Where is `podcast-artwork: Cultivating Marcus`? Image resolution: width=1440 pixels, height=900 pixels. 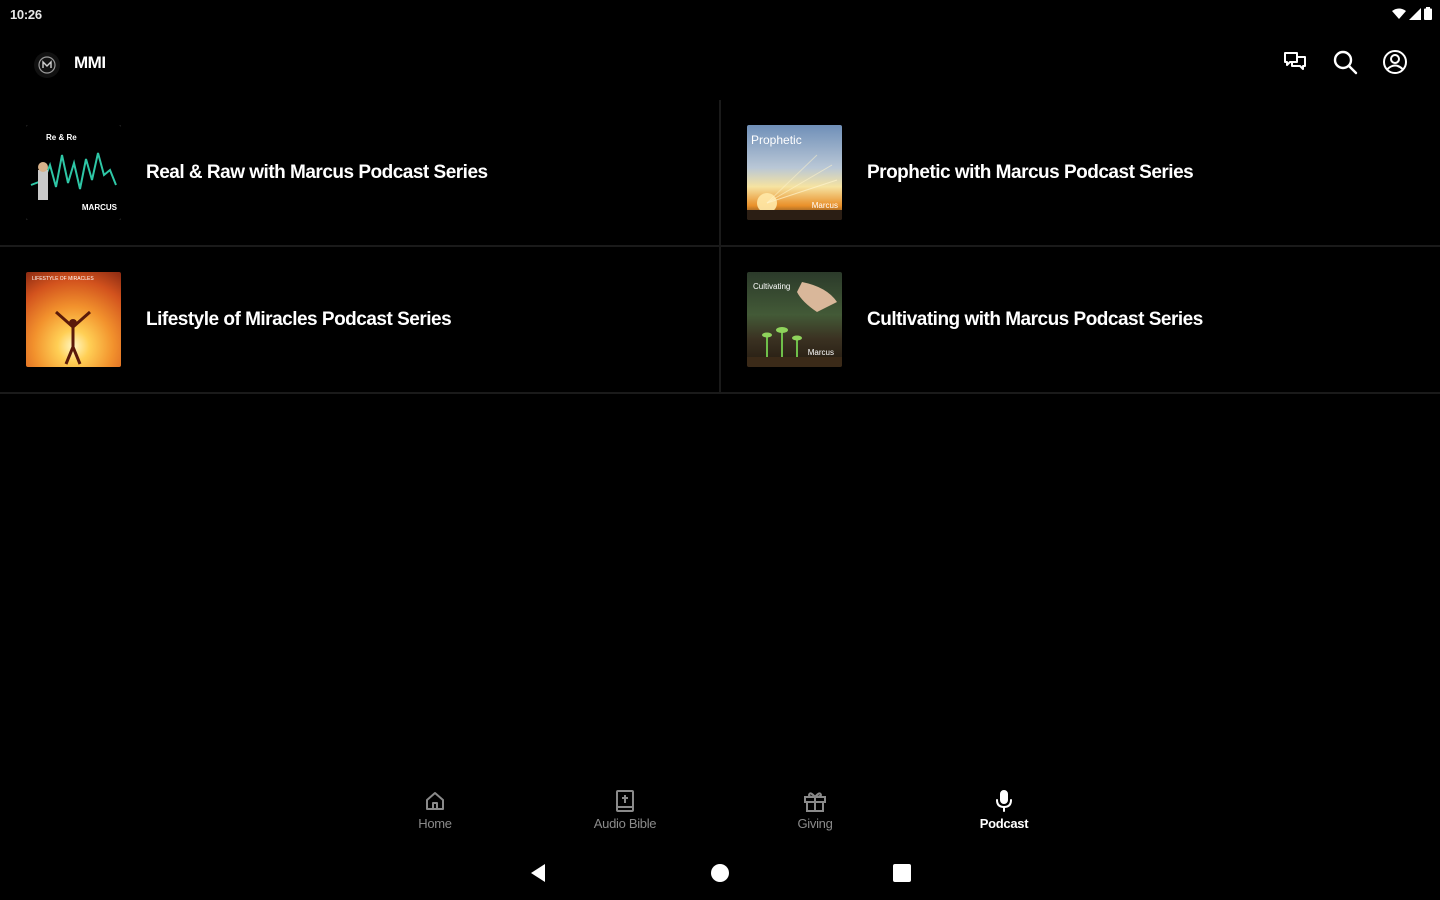
podcast-artwork: Cultivating Marcus is located at coordinates (794, 319).